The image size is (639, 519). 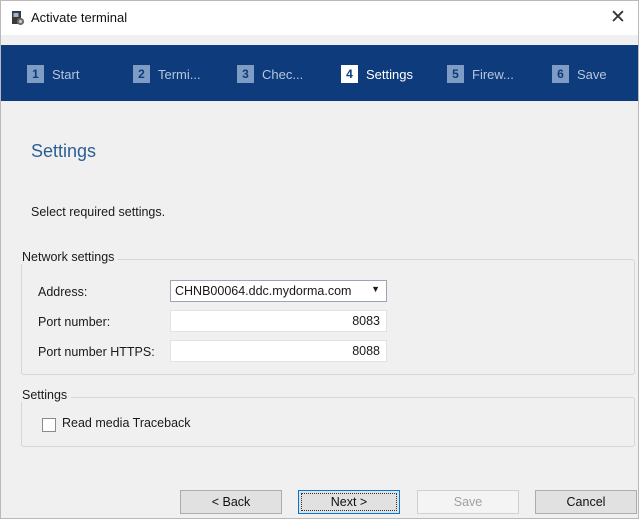 I want to click on page-title: Settings, so click(x=64, y=151).